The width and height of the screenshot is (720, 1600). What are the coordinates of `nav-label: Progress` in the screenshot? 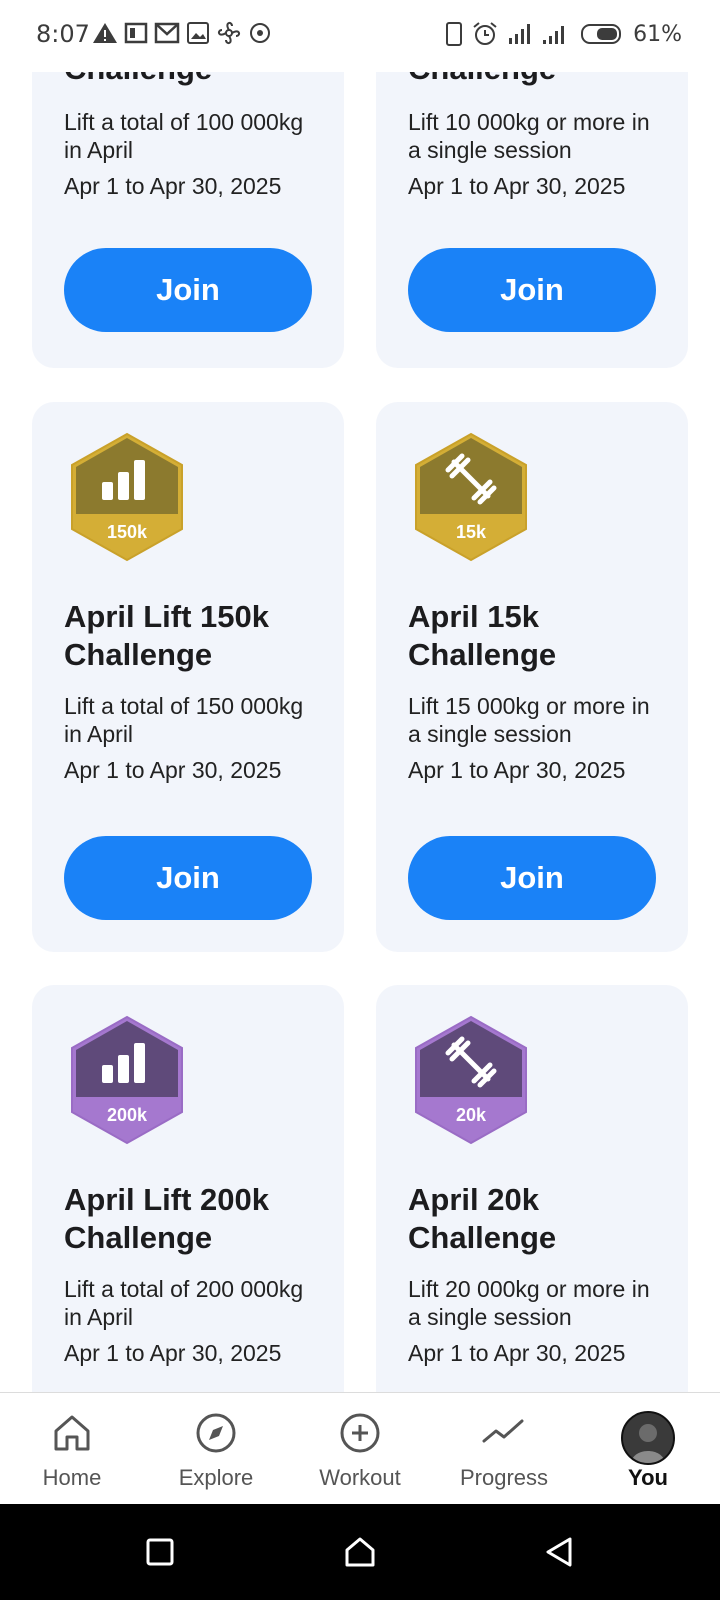 It's located at (504, 1477).